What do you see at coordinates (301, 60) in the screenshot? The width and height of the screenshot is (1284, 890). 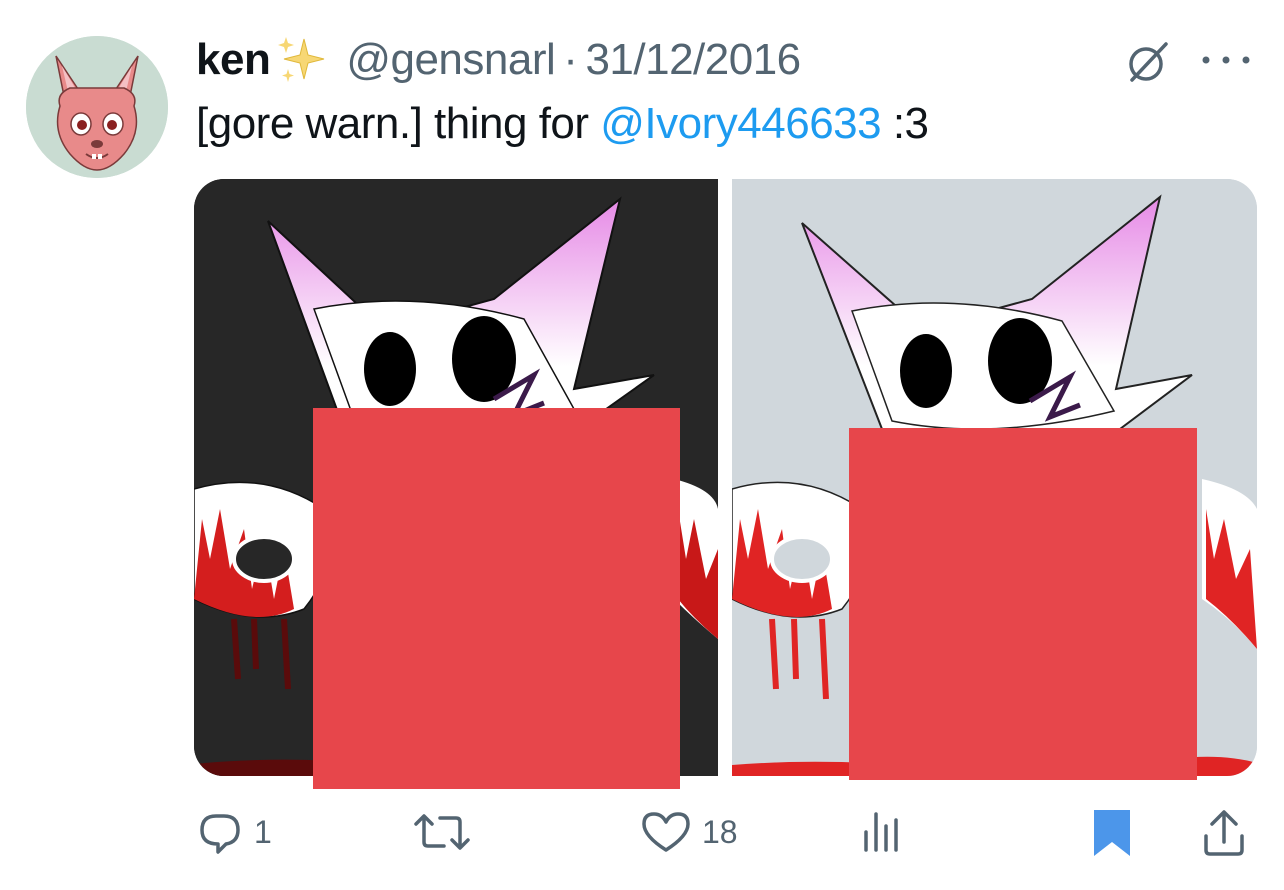 I see `sparkles-icon` at bounding box center [301, 60].